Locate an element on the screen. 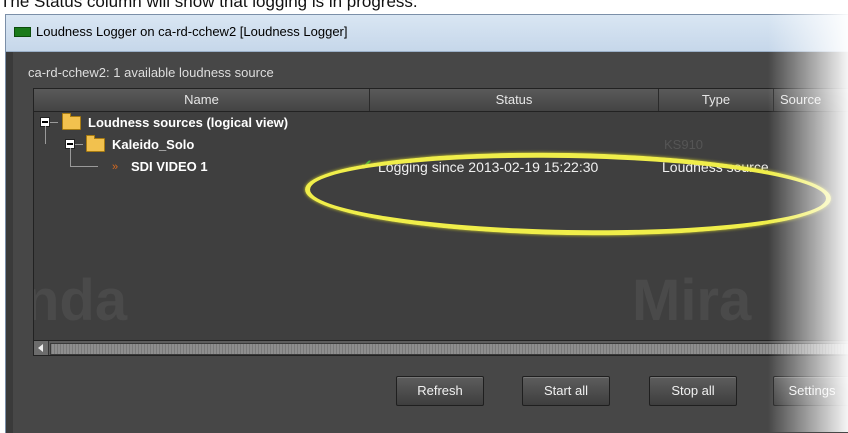 The image size is (848, 433). refresh-button: Refresh is located at coordinates (440, 391).